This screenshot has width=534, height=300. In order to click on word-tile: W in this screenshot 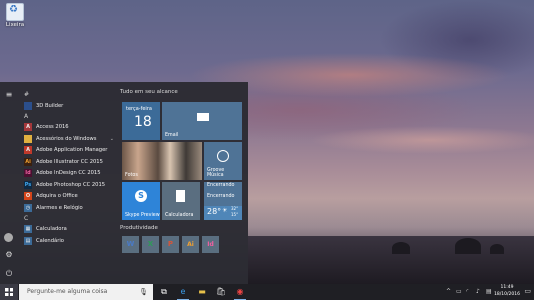, I will do `click(130, 244)`.